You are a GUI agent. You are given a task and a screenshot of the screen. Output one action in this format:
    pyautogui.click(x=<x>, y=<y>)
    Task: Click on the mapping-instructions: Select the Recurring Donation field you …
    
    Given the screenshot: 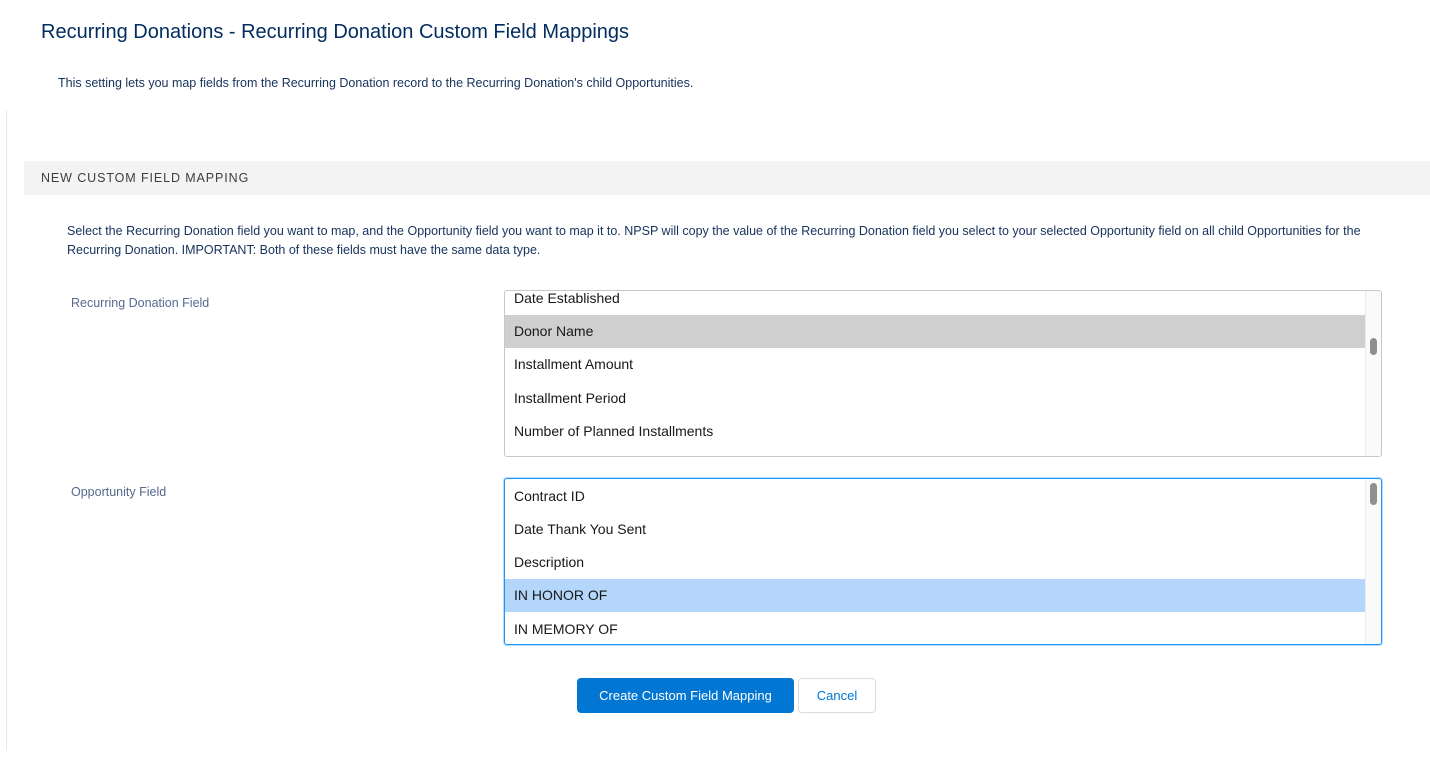 What is the action you would take?
    pyautogui.click(x=714, y=240)
    